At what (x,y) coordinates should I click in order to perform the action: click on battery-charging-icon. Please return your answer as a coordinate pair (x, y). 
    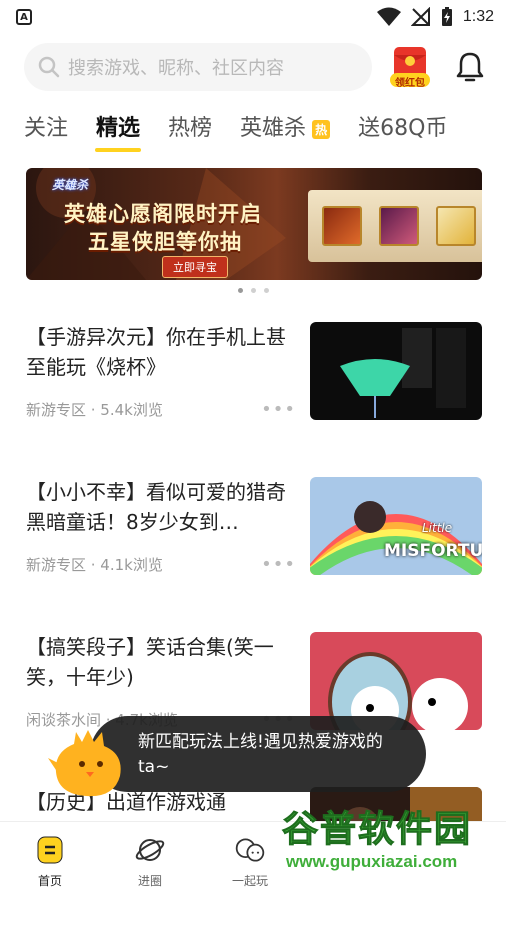
    Looking at the image, I should click on (446, 16).